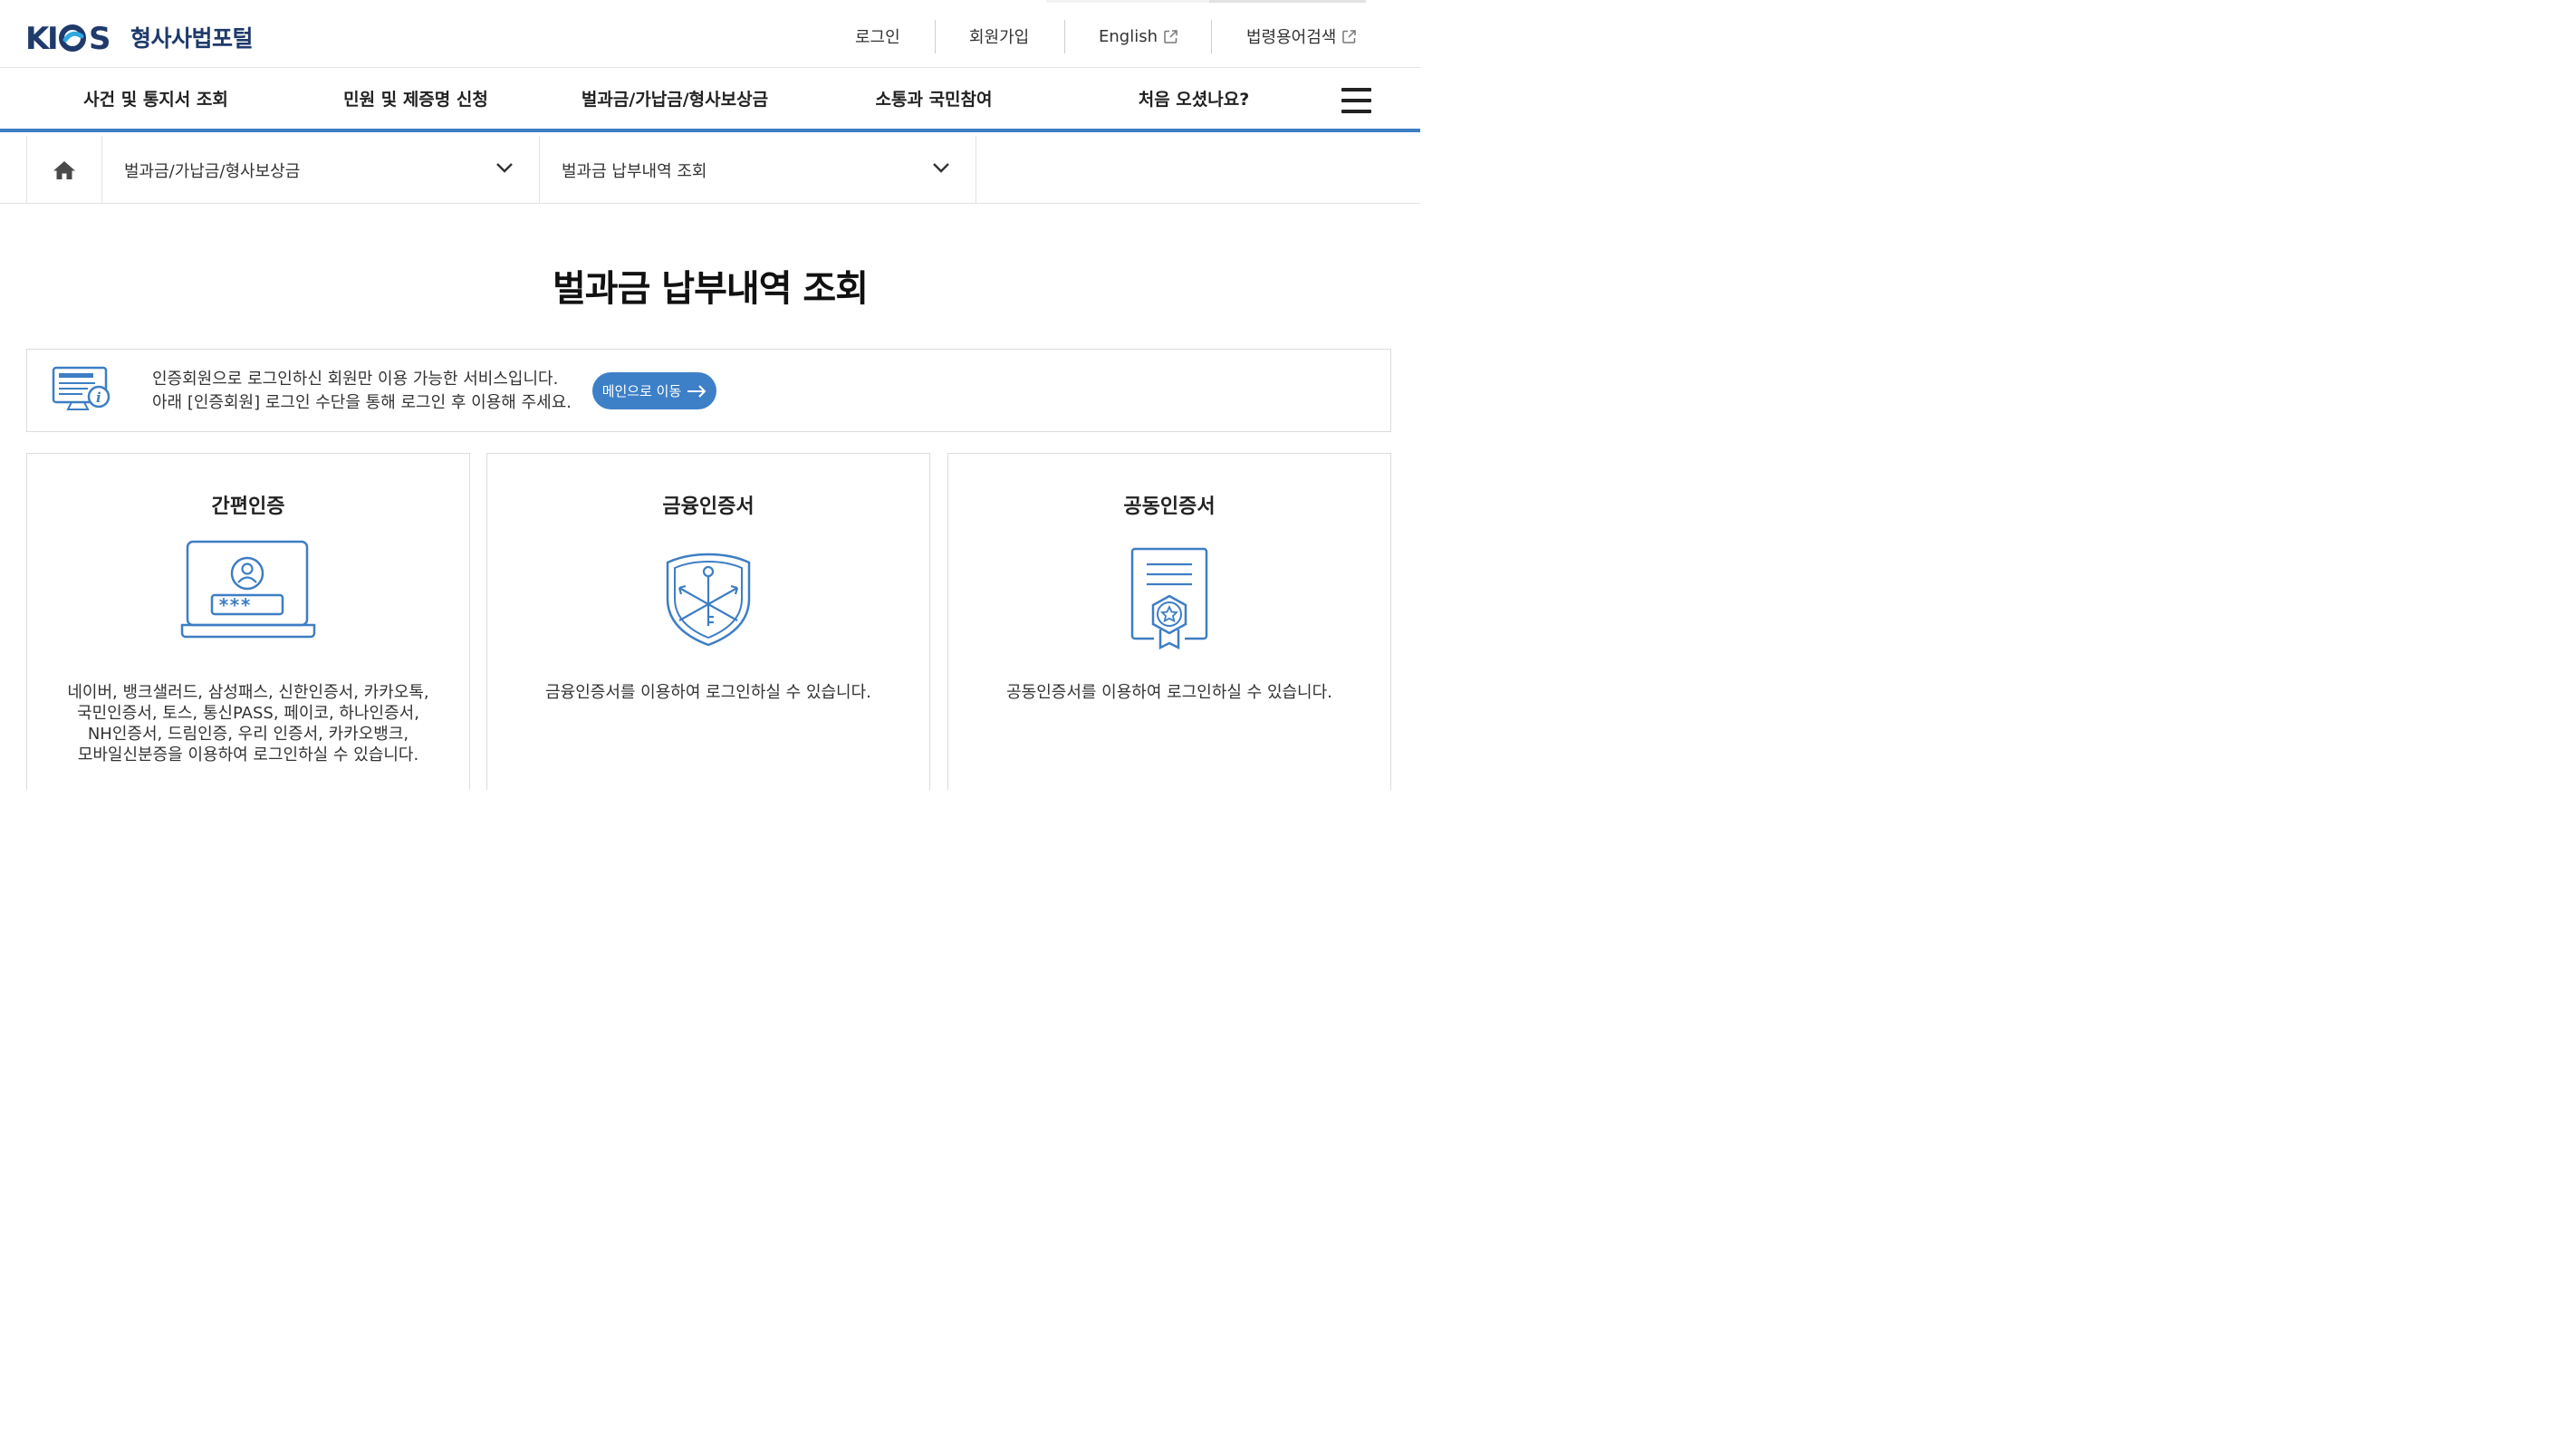 The width and height of the screenshot is (2576, 1433). Describe the element at coordinates (1356, 100) in the screenshot. I see `hamburger-menu-icon` at that location.